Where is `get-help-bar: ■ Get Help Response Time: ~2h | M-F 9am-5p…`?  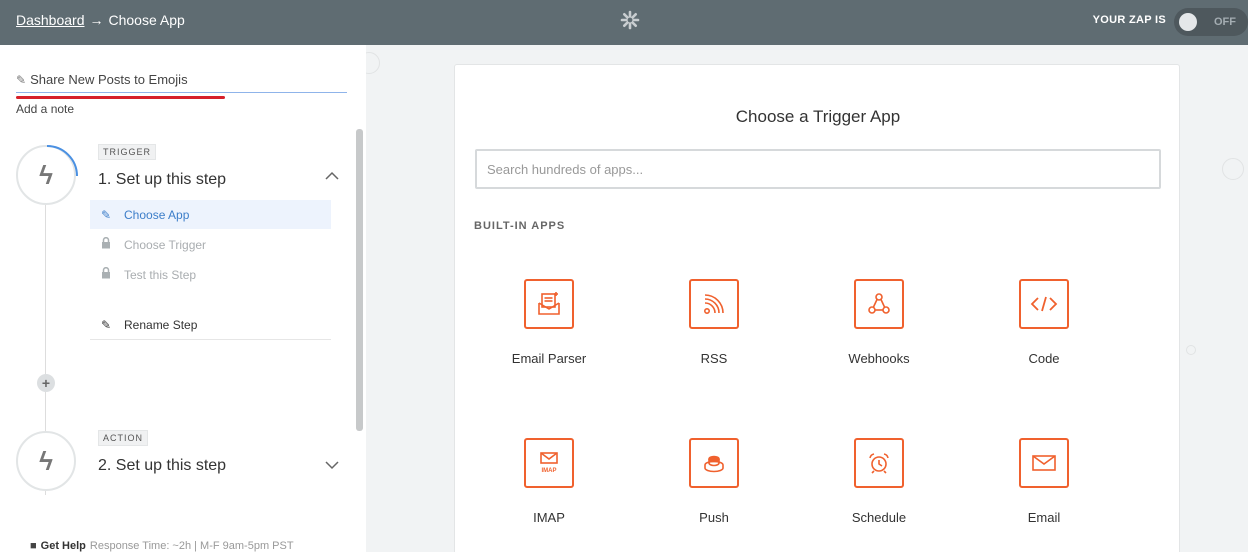
get-help-bar: ■ Get Help Response Time: ~2h | M-F 9am-5p… is located at coordinates (162, 546).